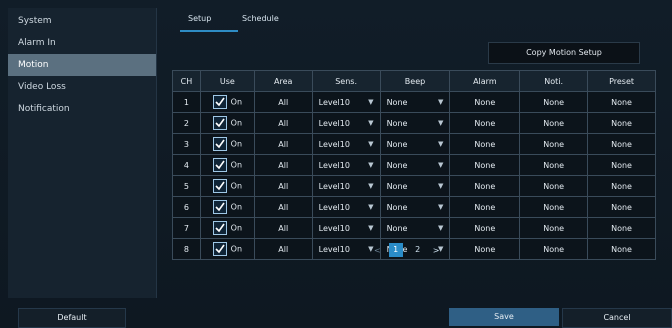 Image resolution: width=672 pixels, height=328 pixels. Describe the element at coordinates (186, 186) in the screenshot. I see `cell-ch: 5` at that location.